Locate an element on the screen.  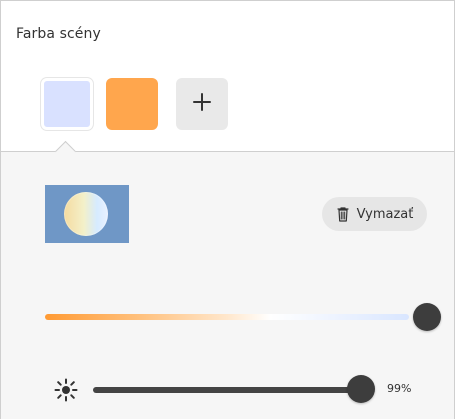
color-temperature-track is located at coordinates (227, 317).